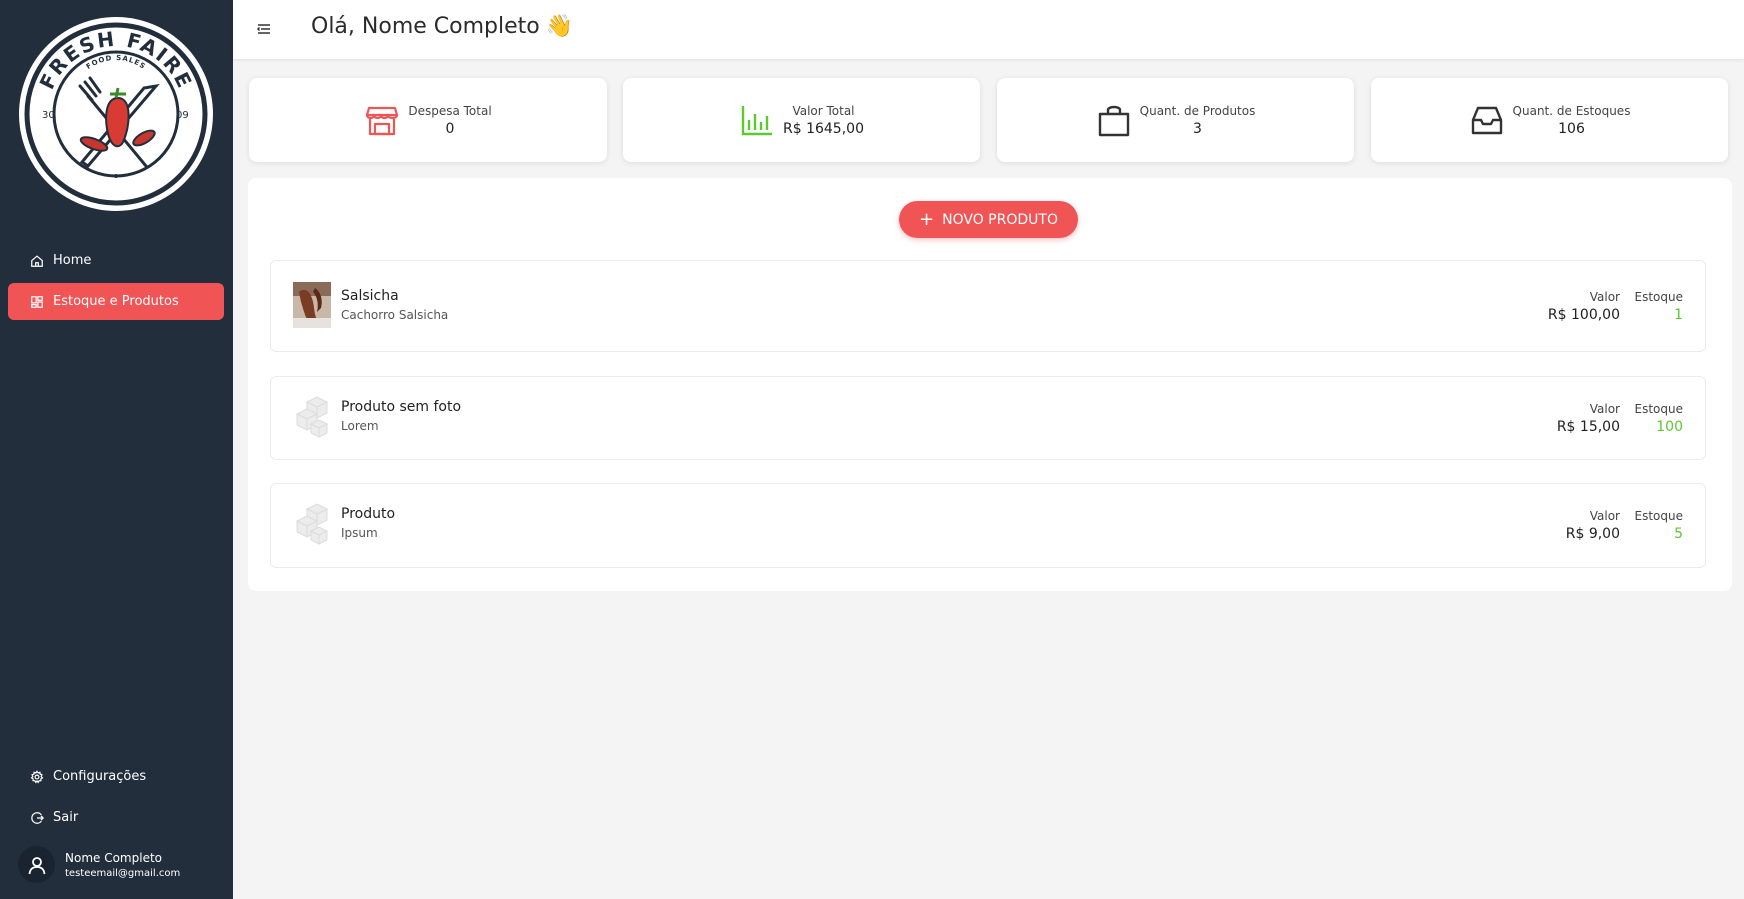  What do you see at coordinates (559, 26) in the screenshot?
I see `wave-emoji: 👋` at bounding box center [559, 26].